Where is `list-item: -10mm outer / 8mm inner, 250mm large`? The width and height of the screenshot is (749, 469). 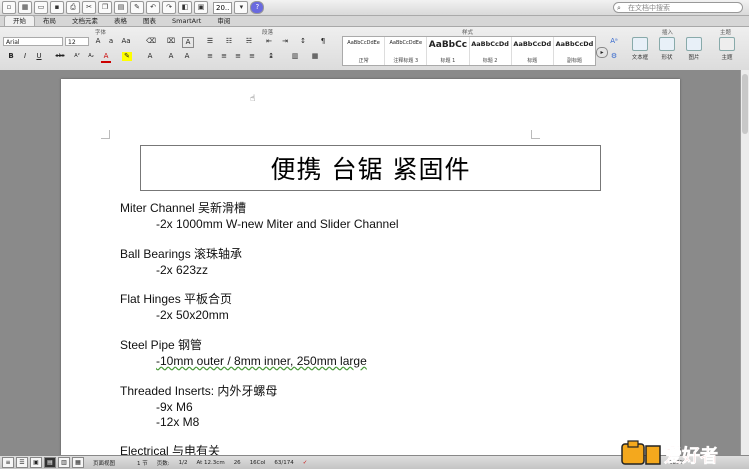
list-item: -10mm outer / 8mm inner, 250mm large is located at coordinates (261, 361).